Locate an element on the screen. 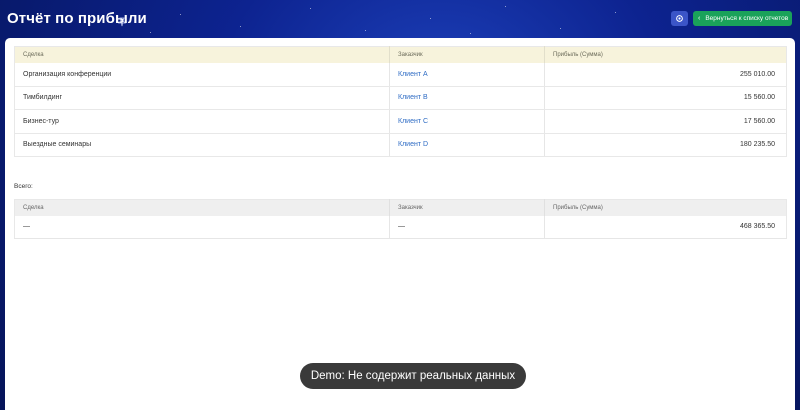 This screenshot has width=800, height=410. profit-cell: 180 235.50 is located at coordinates (665, 145).